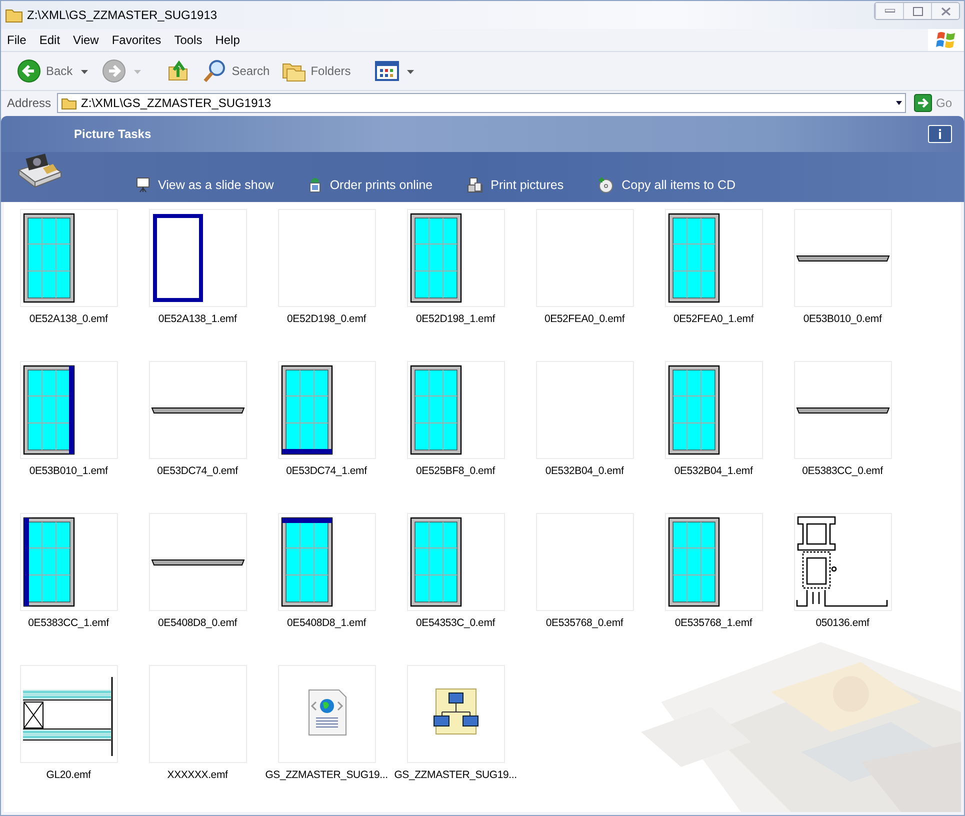  What do you see at coordinates (946, 40) in the screenshot?
I see `windows-logo-icon` at bounding box center [946, 40].